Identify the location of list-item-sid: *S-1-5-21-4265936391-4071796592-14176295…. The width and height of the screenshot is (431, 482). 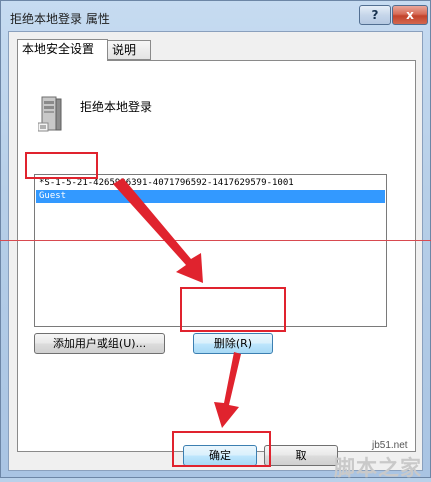
(210, 183).